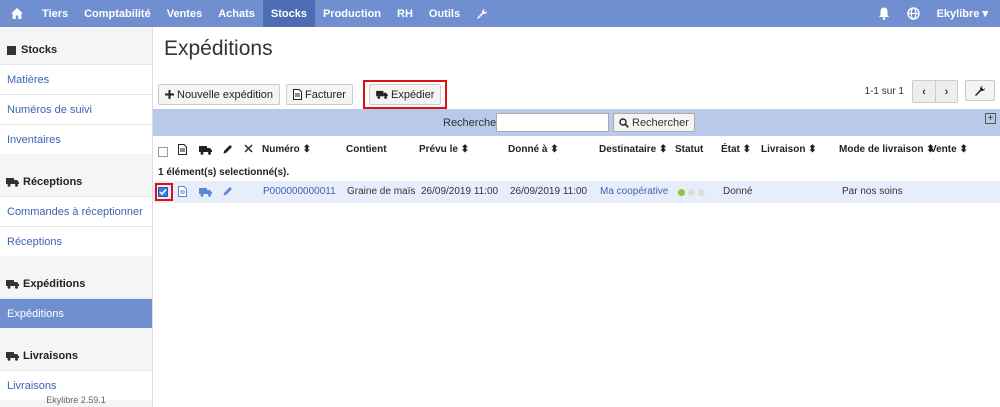  What do you see at coordinates (219, 94) in the screenshot?
I see `new-expedition-button: Nouvelle expédition` at bounding box center [219, 94].